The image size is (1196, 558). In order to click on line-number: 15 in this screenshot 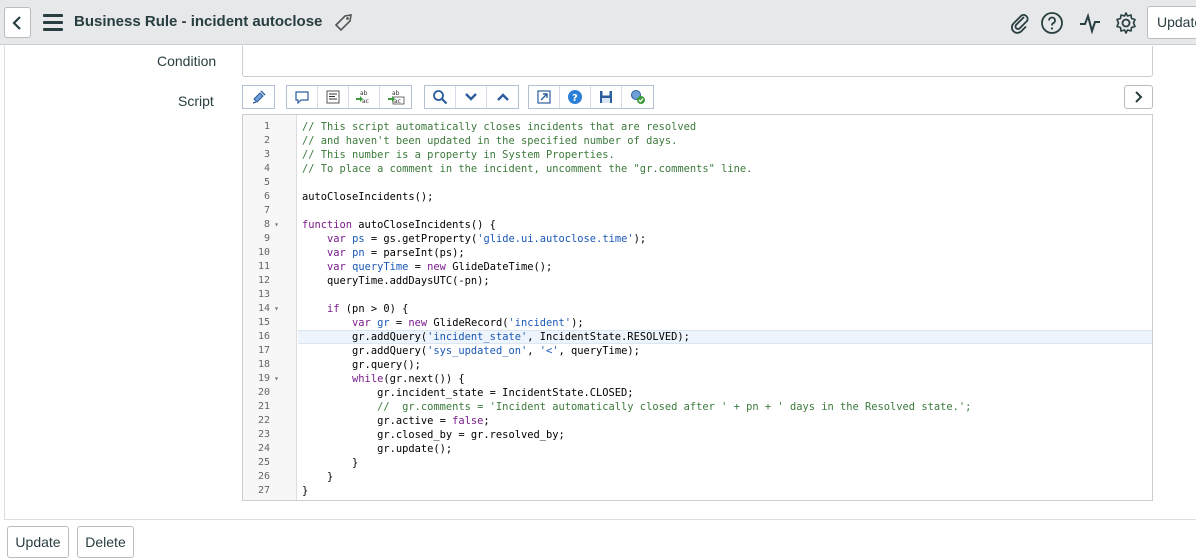, I will do `click(270, 323)`.